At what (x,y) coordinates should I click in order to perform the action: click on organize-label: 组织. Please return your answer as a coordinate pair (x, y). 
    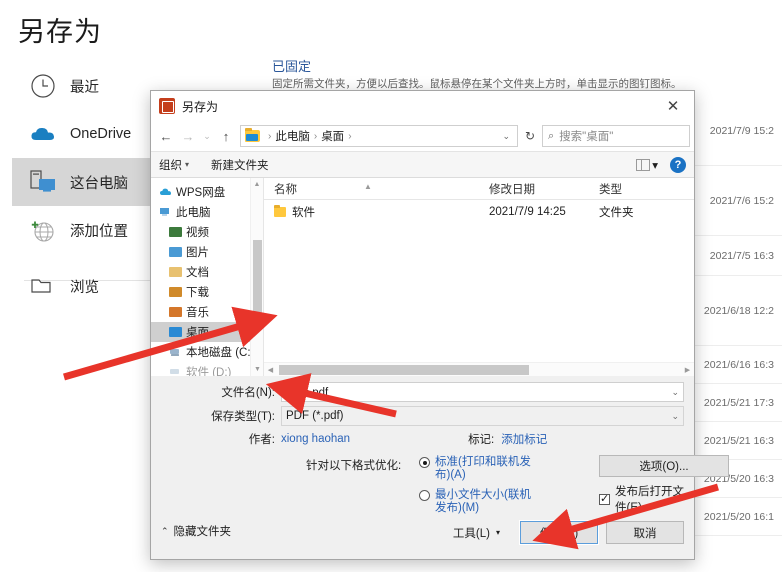
    Looking at the image, I should click on (170, 165).